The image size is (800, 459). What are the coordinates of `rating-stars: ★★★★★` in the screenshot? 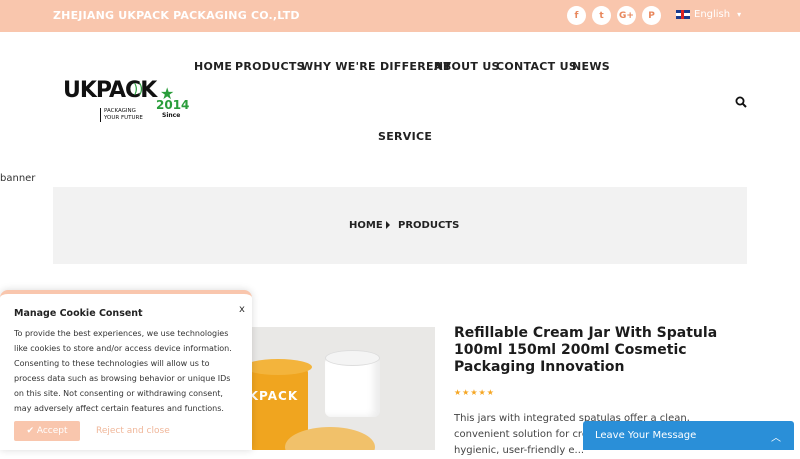 It's located at (474, 392).